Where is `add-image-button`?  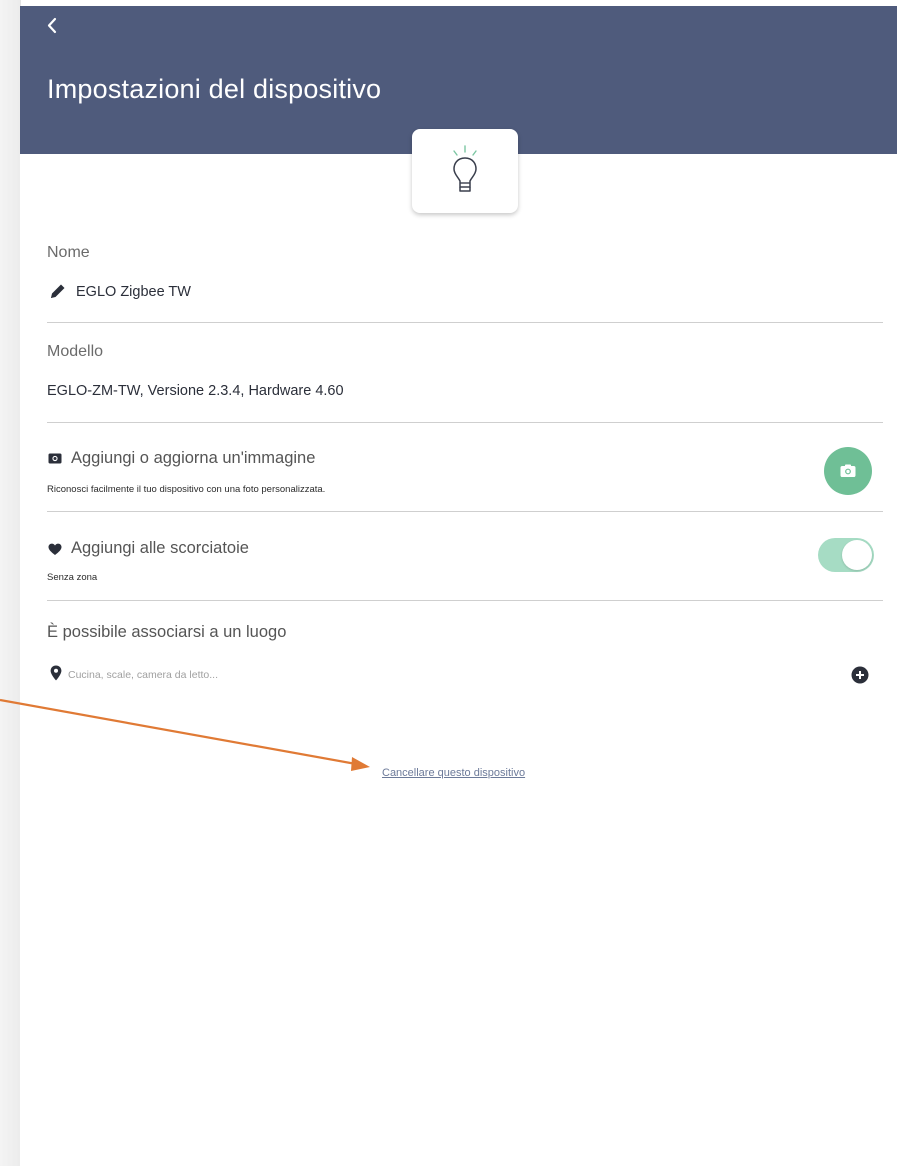
add-image-button is located at coordinates (848, 471).